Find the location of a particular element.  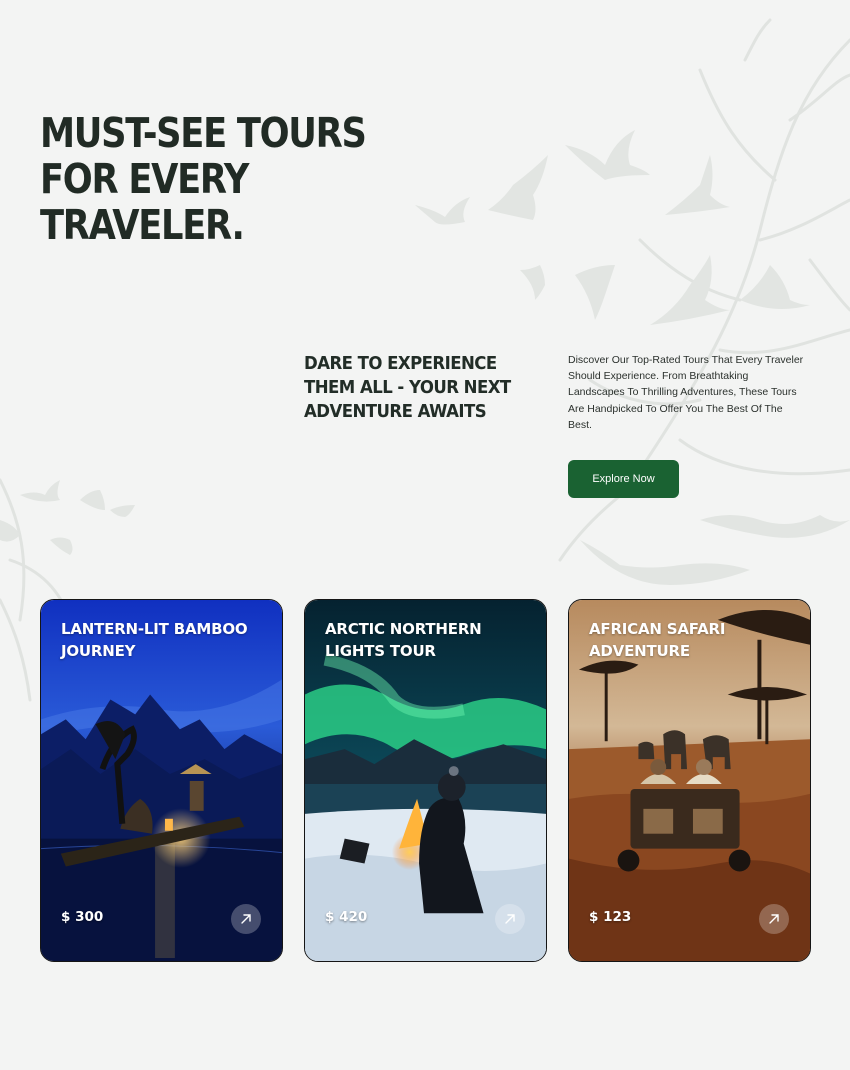

tour-title-line: JOURNEY is located at coordinates (98, 651).